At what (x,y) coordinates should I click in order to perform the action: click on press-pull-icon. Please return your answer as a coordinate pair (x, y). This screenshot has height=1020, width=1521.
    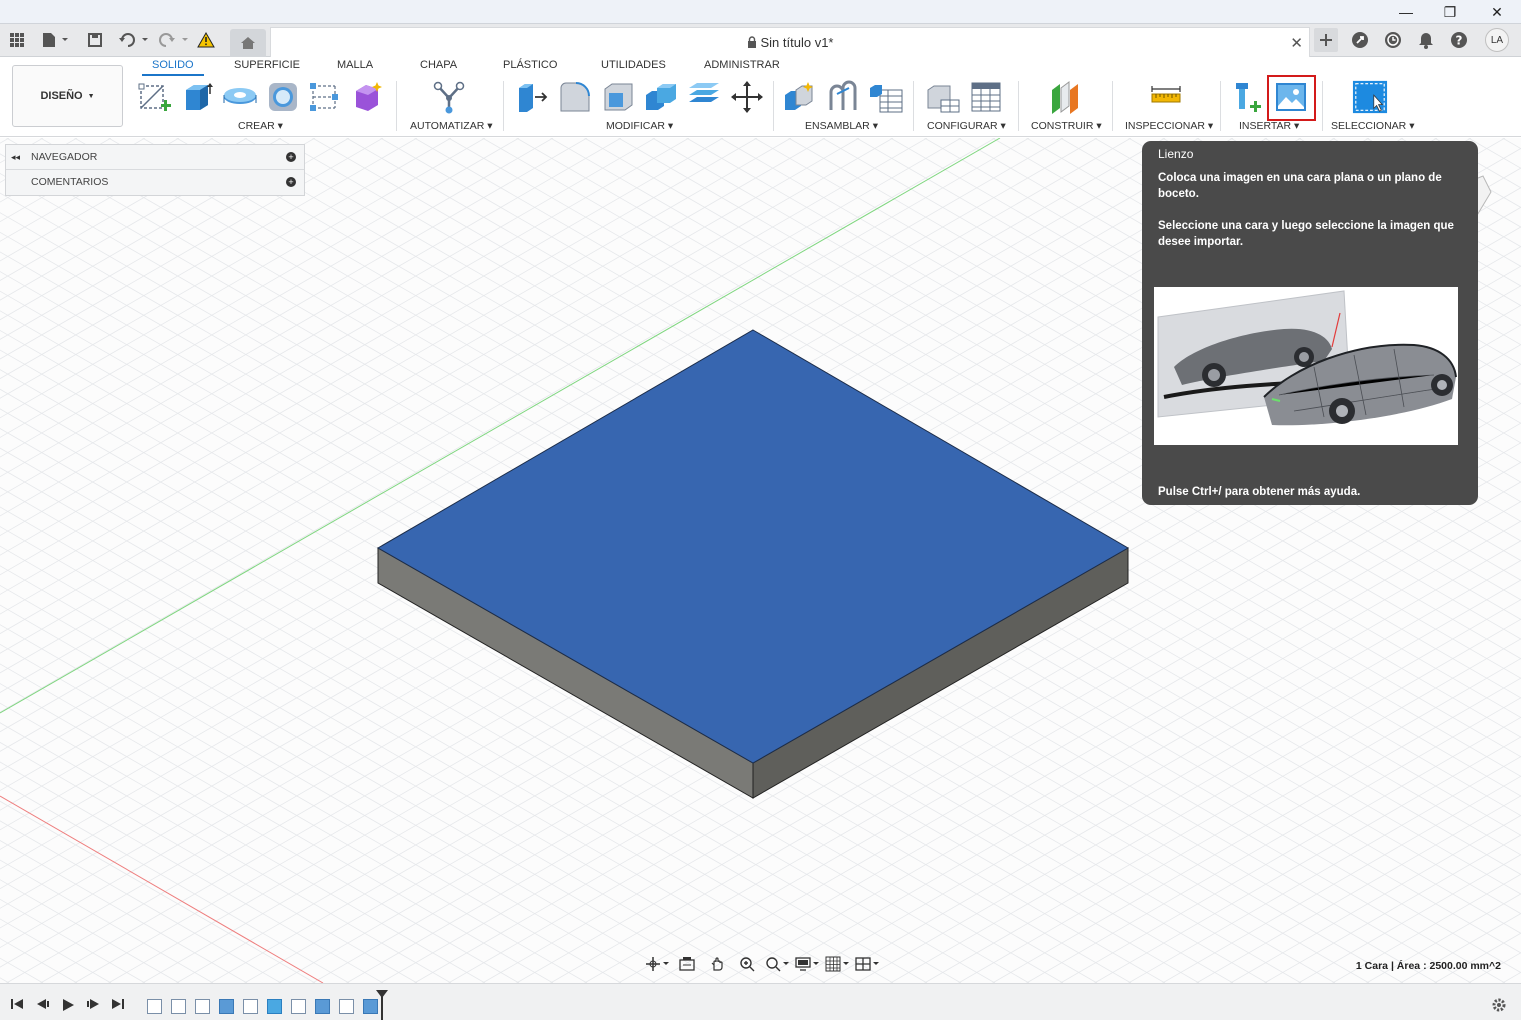
    Looking at the image, I should click on (532, 97).